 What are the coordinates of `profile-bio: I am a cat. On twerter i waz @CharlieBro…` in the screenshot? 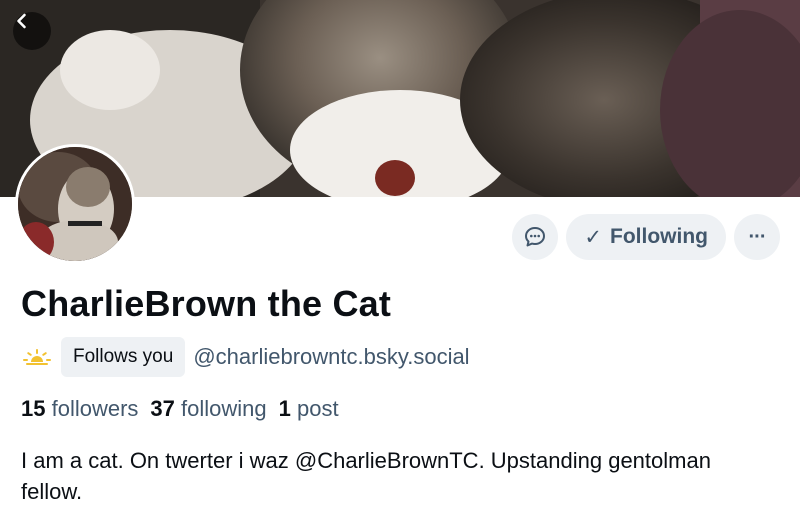 It's located at (366, 476).